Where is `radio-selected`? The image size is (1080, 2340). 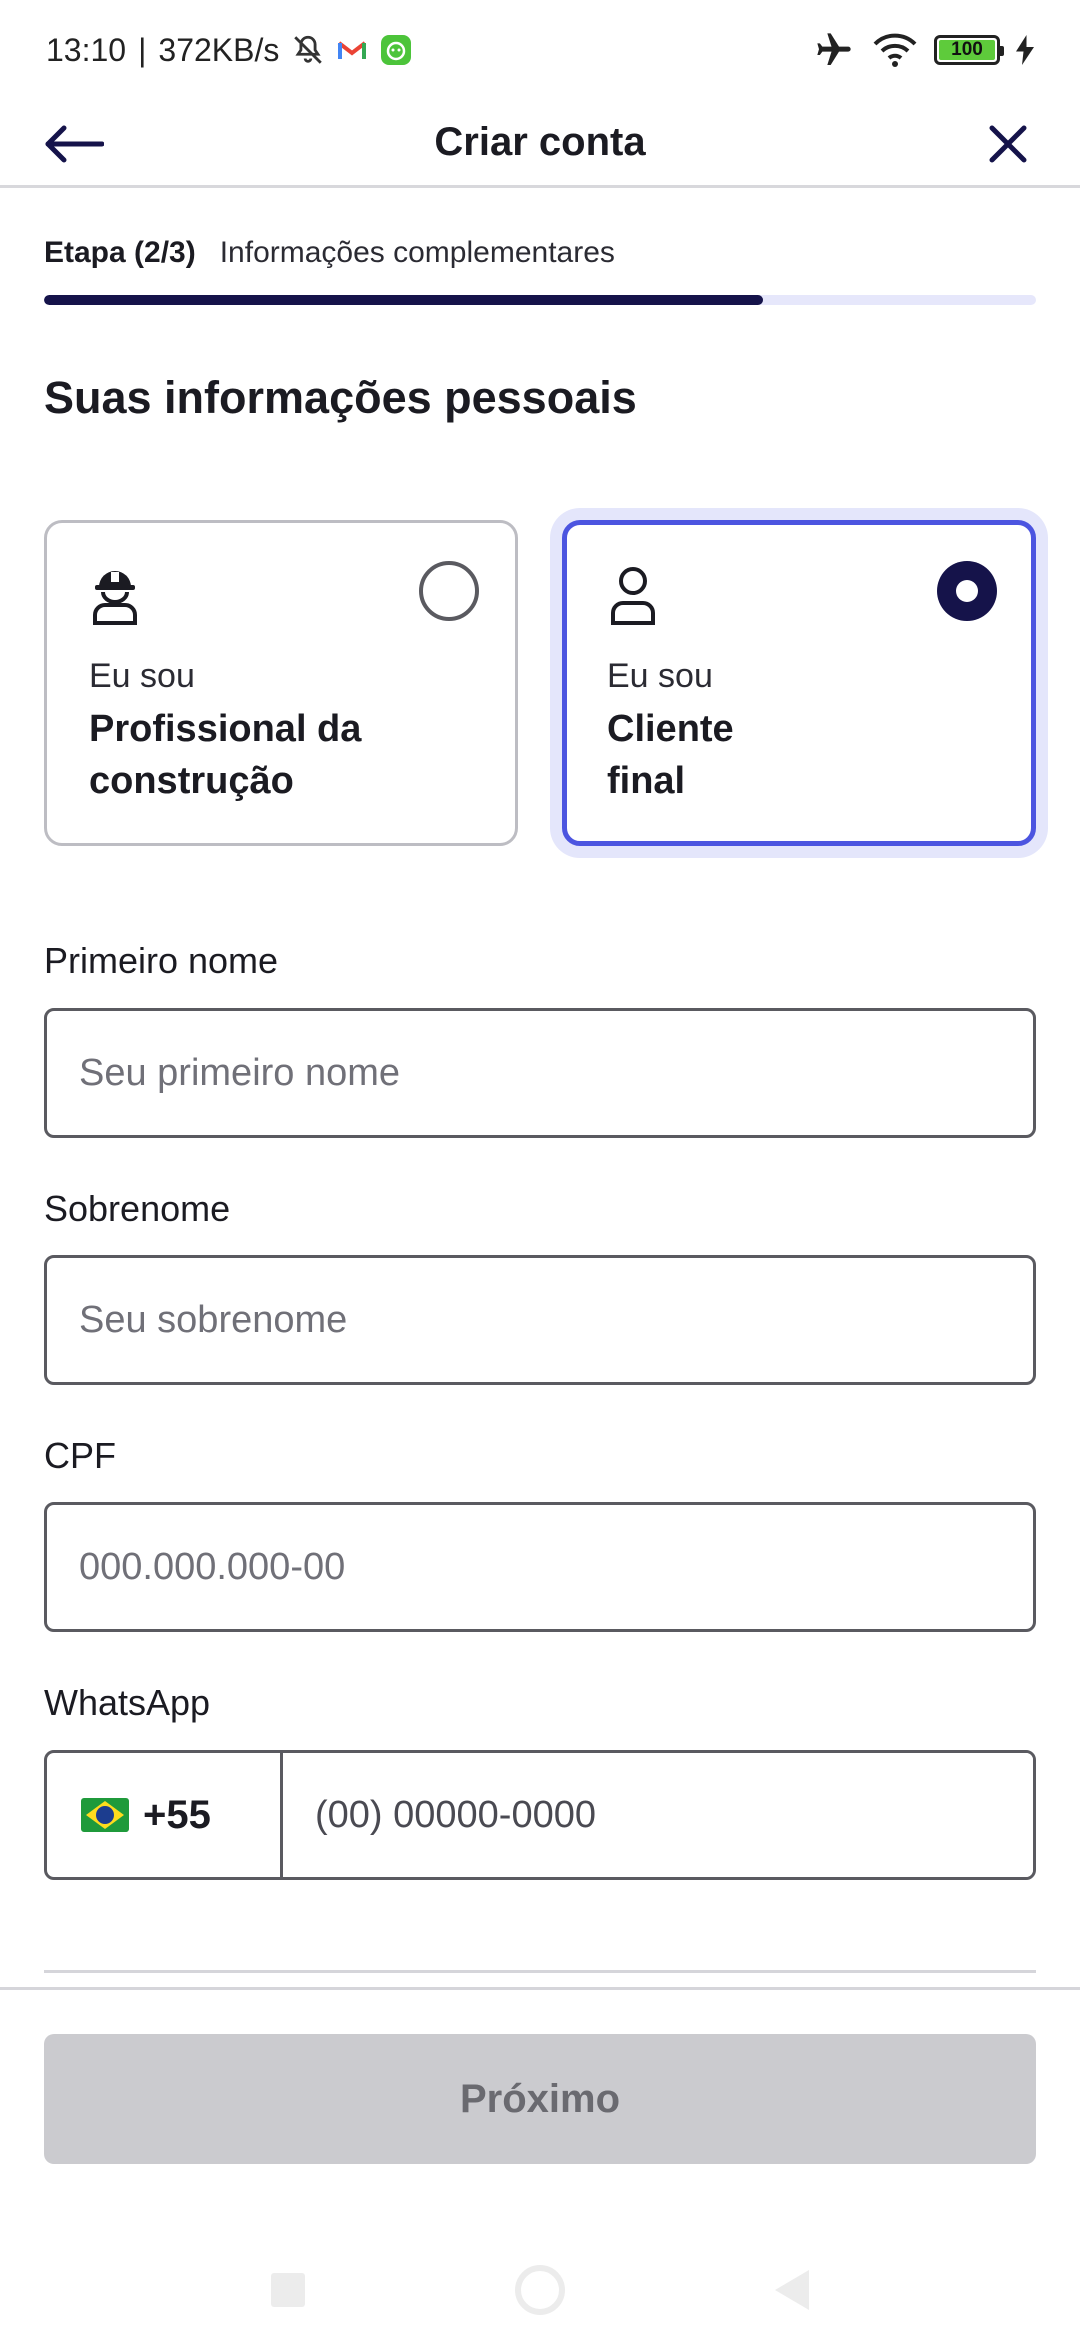
radio-selected is located at coordinates (967, 591).